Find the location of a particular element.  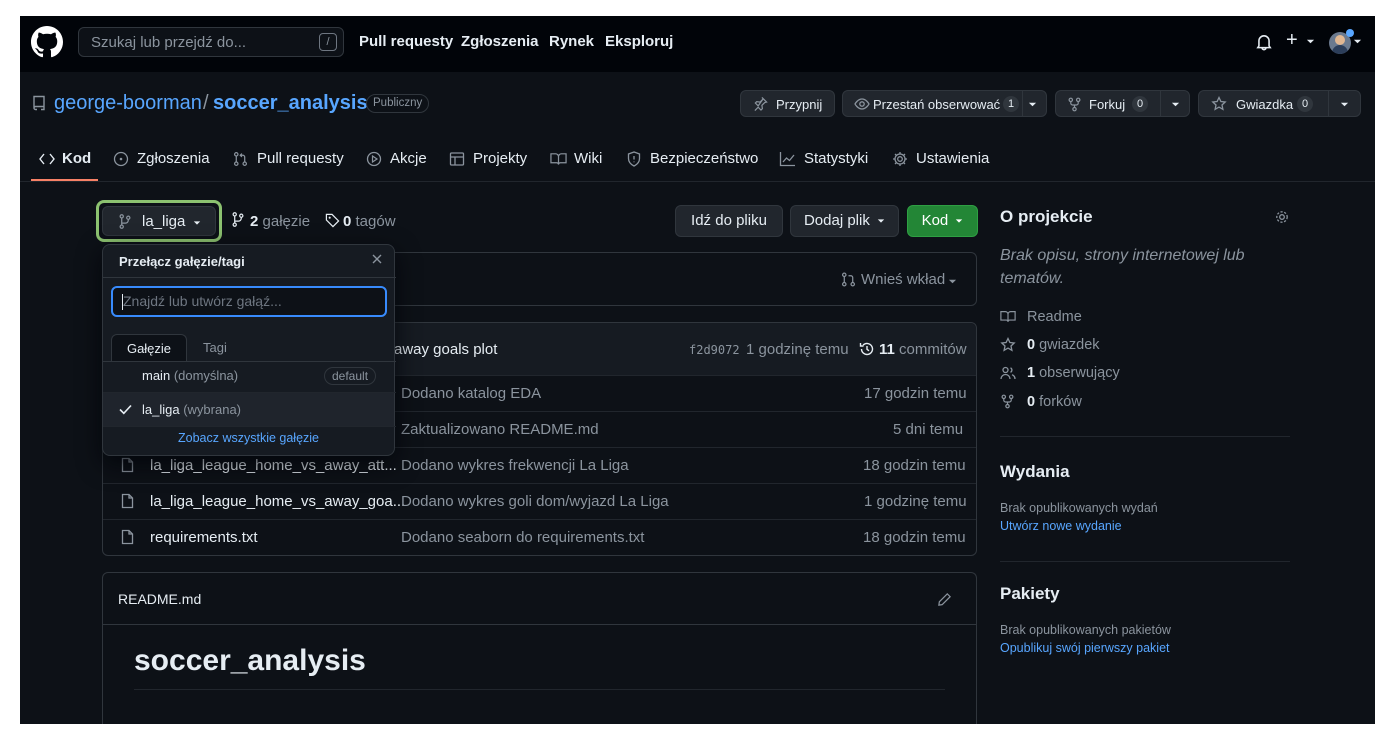

play-icon is located at coordinates (374, 159).